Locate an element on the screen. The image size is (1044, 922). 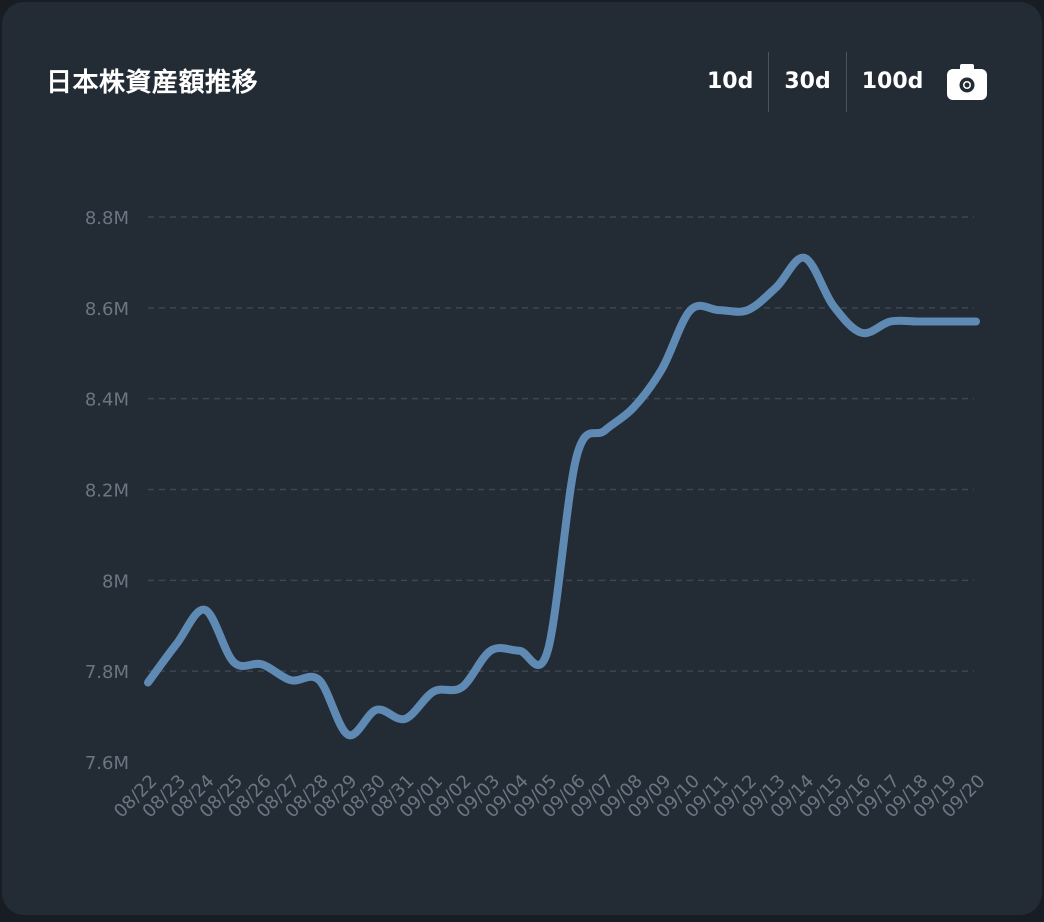
y-tick-label: 8.6M is located at coordinates (107, 309).